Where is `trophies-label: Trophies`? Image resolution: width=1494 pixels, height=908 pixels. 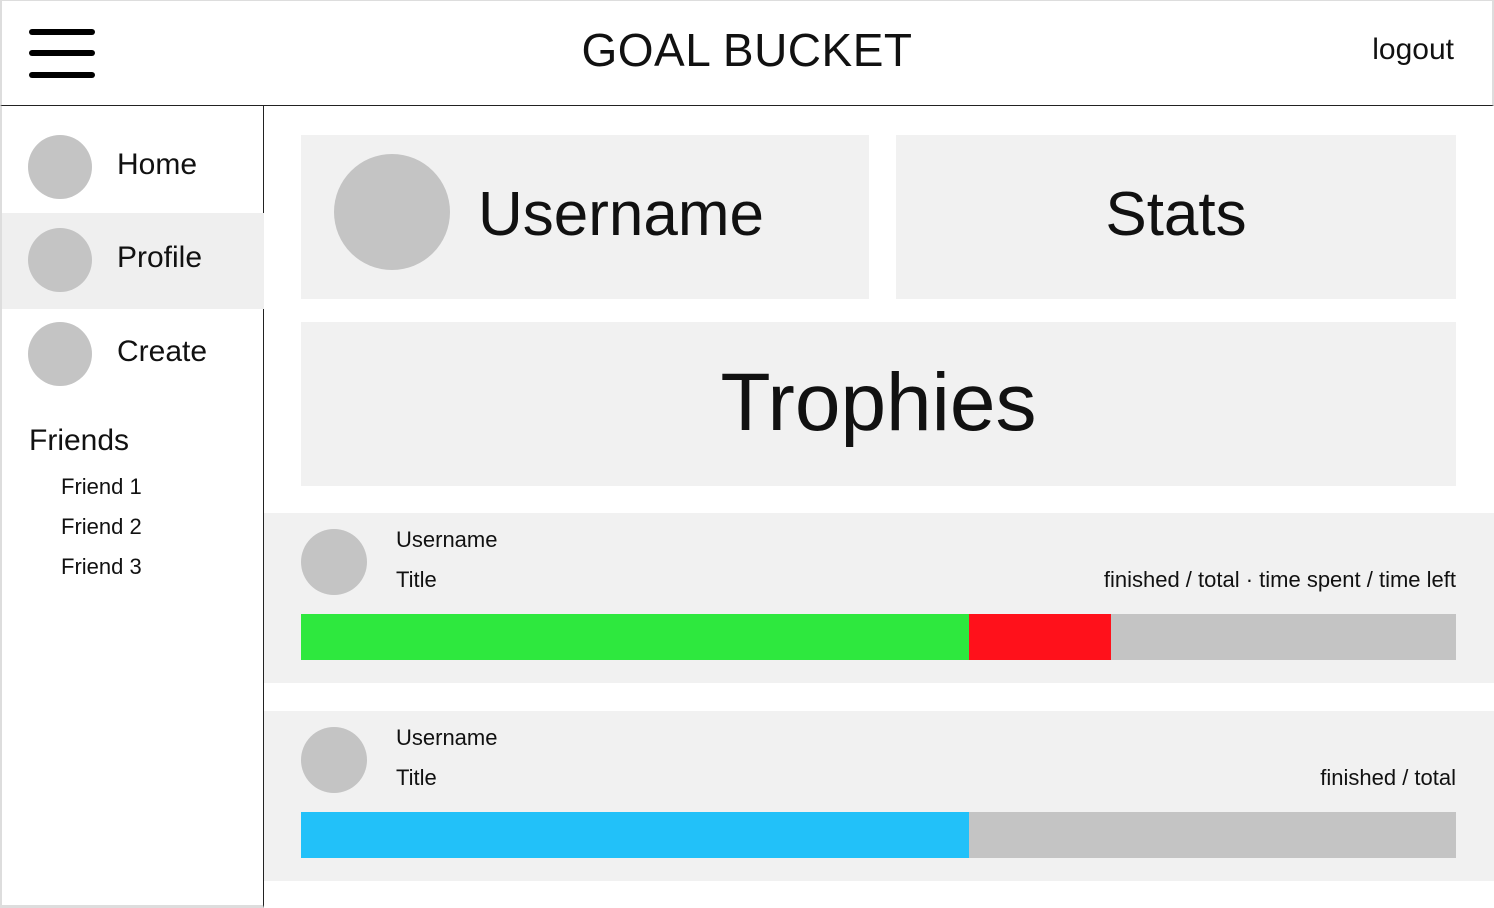 trophies-label: Trophies is located at coordinates (878, 402).